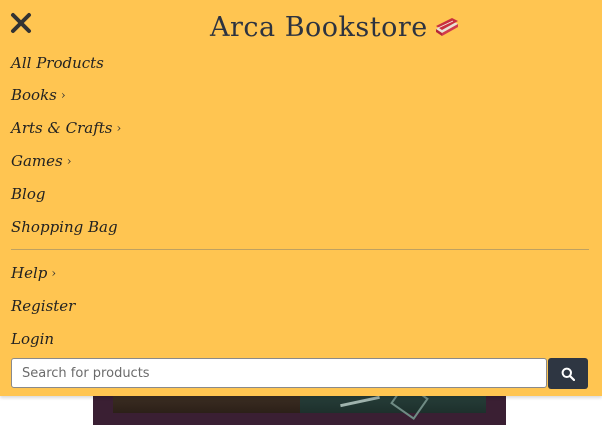  I want to click on search-input, so click(279, 373).